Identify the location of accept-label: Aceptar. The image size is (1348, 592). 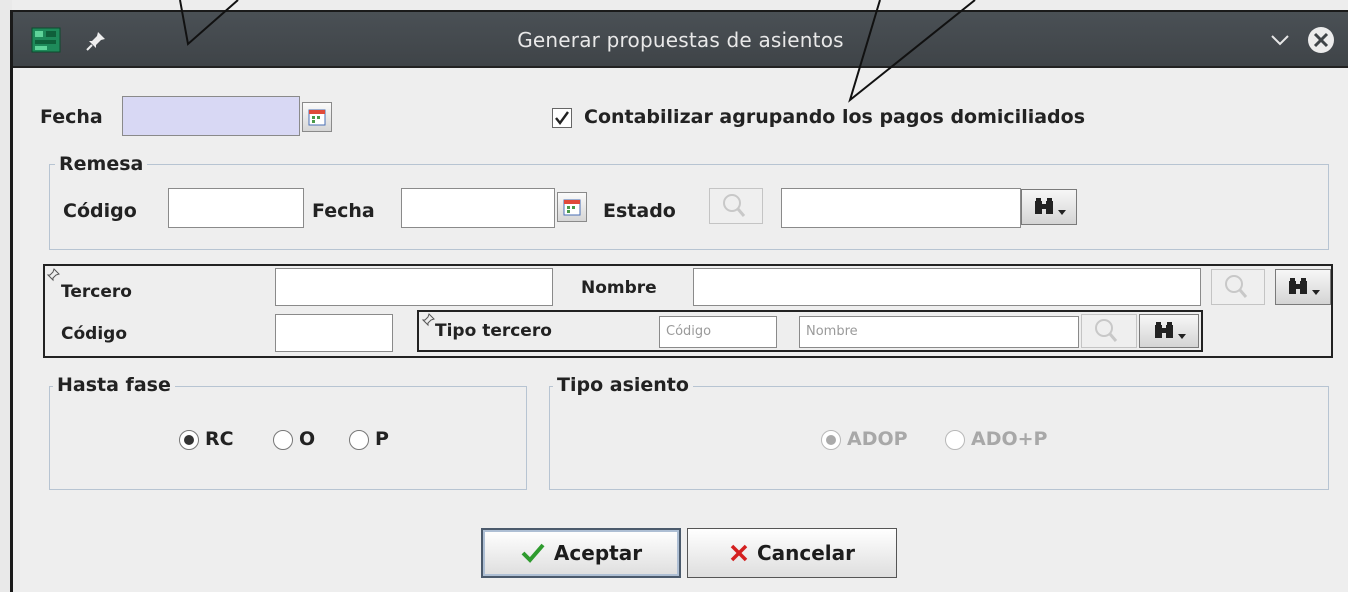
(598, 553).